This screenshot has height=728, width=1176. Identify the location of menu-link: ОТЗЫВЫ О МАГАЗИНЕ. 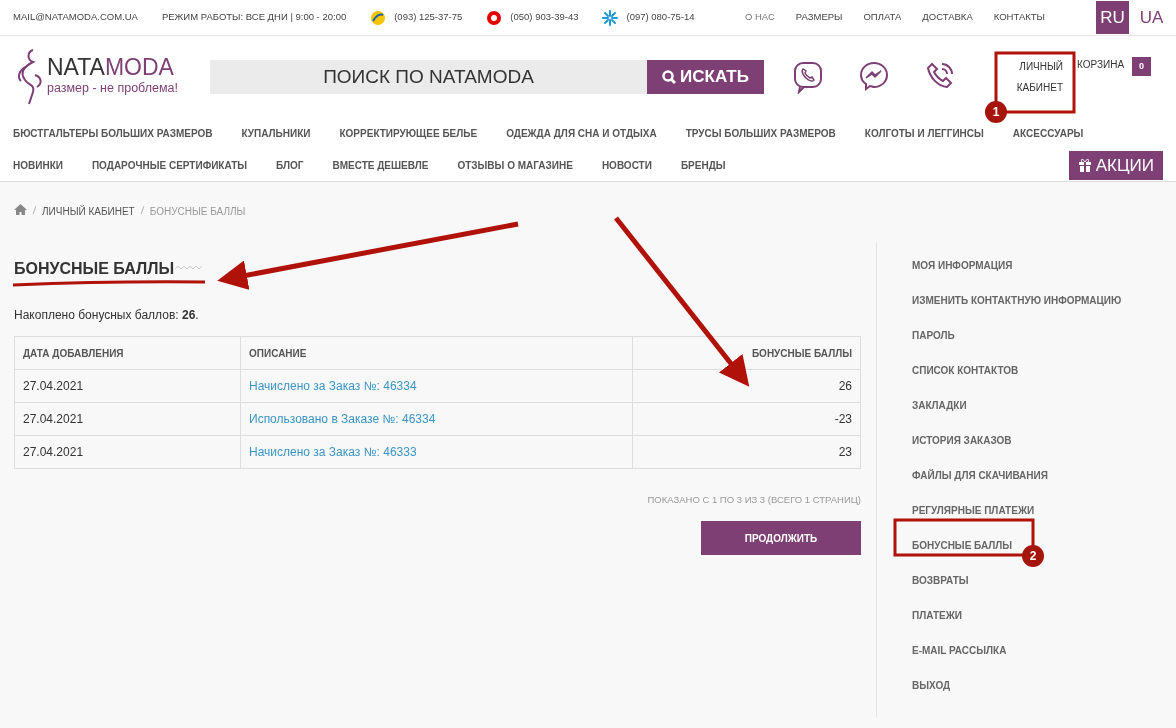
(515, 165).